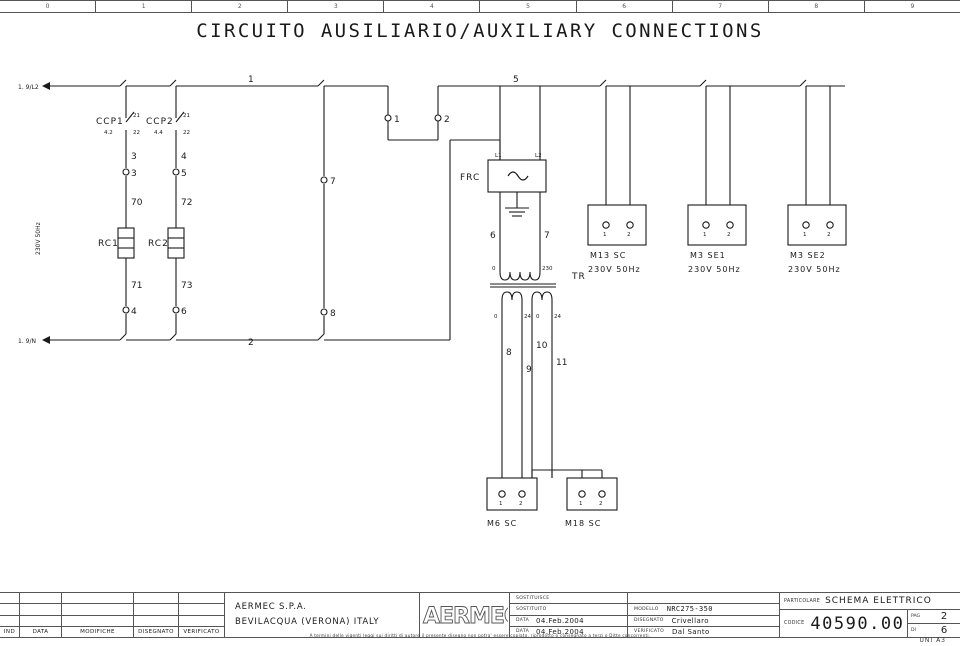 Image resolution: width=960 pixels, height=646 pixels. I want to click on aermec-logo: AERMEC, so click(465, 615).